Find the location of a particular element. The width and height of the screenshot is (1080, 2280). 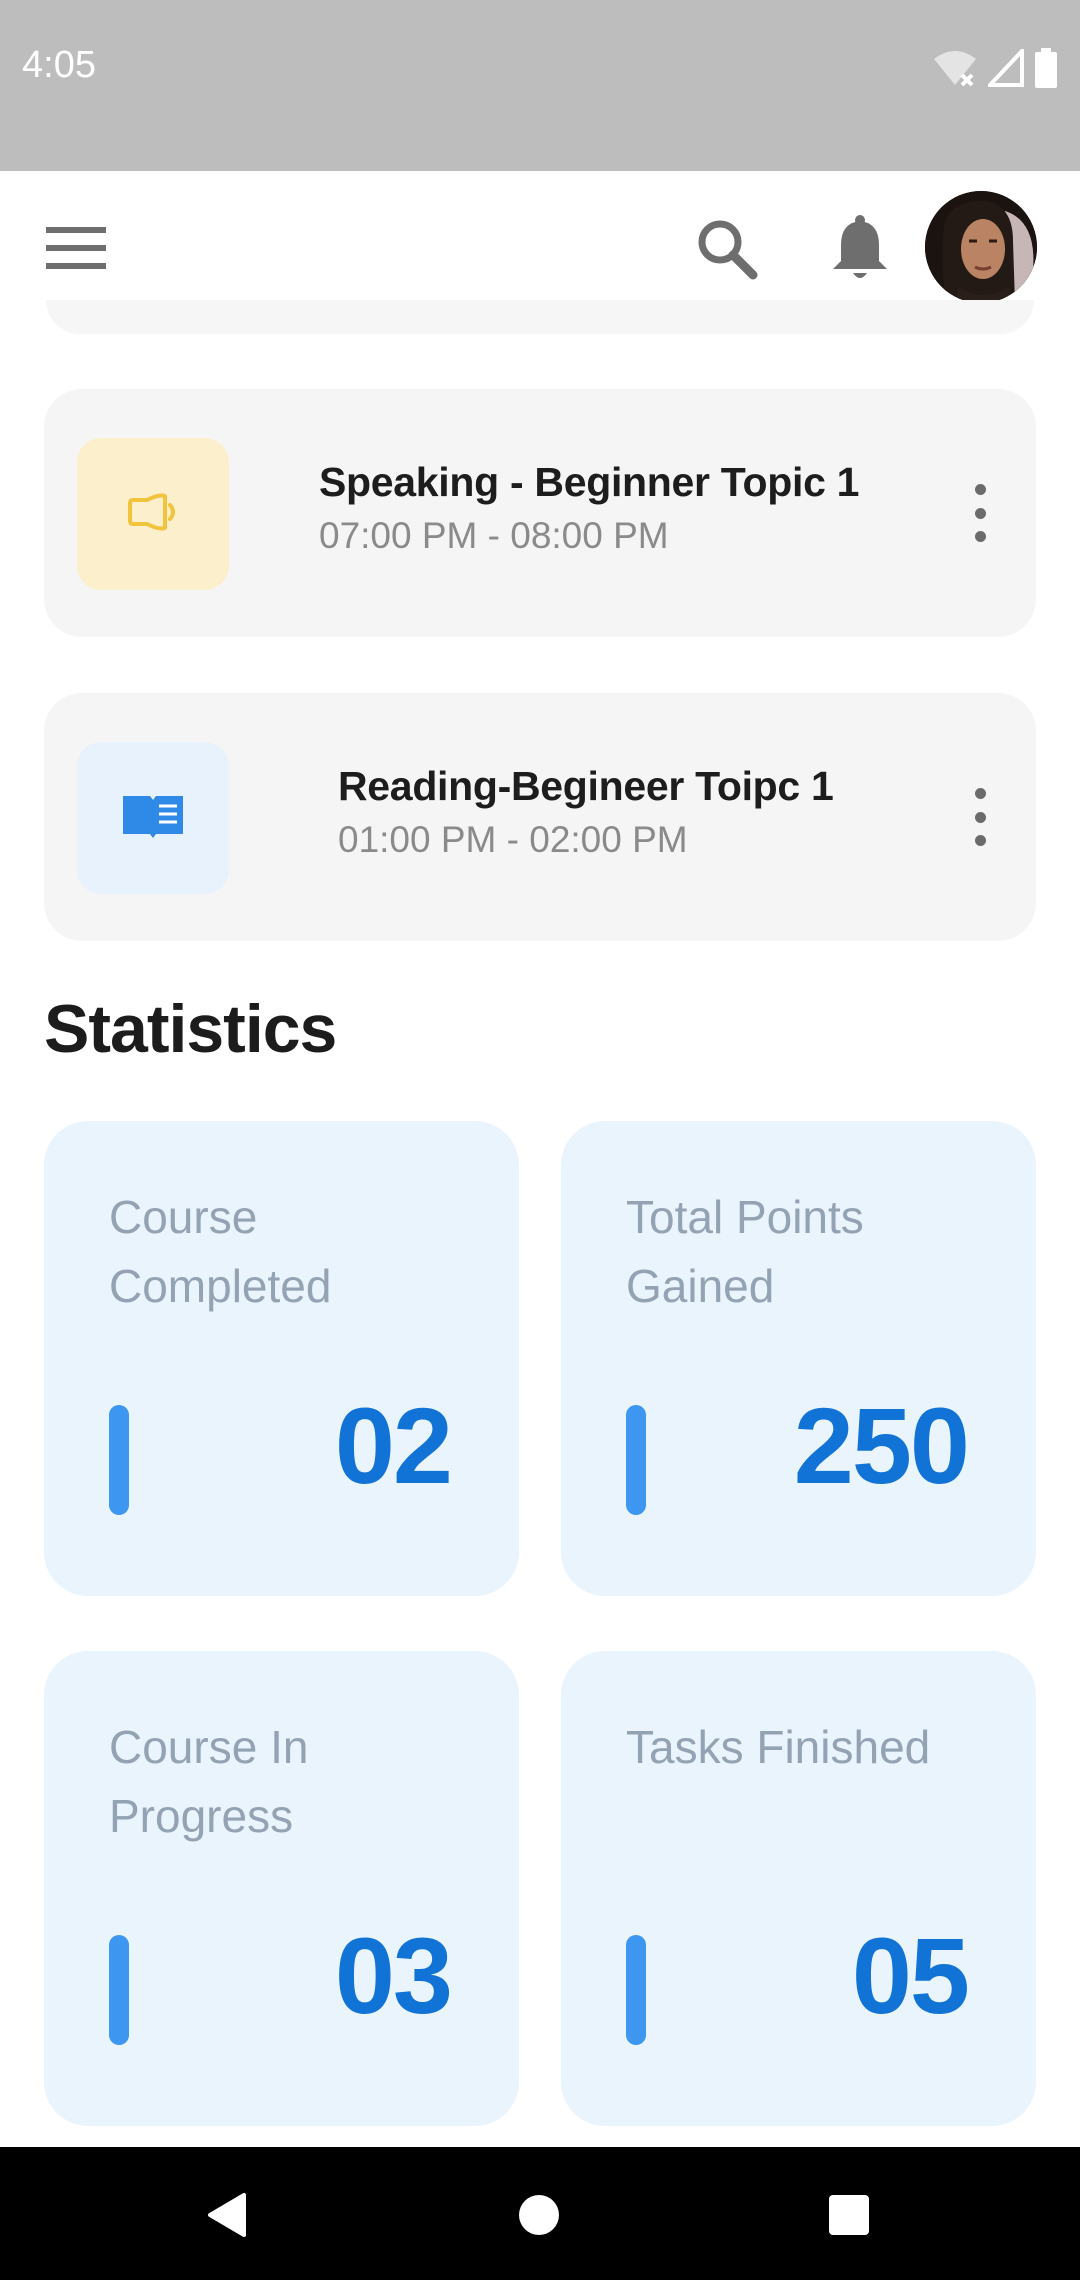

bell-icon is located at coordinates (860, 248).